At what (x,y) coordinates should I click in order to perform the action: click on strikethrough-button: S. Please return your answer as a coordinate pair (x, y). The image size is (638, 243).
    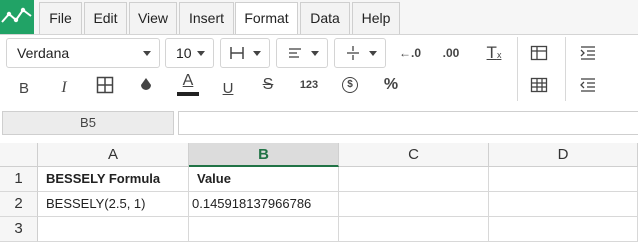
    Looking at the image, I should click on (268, 85).